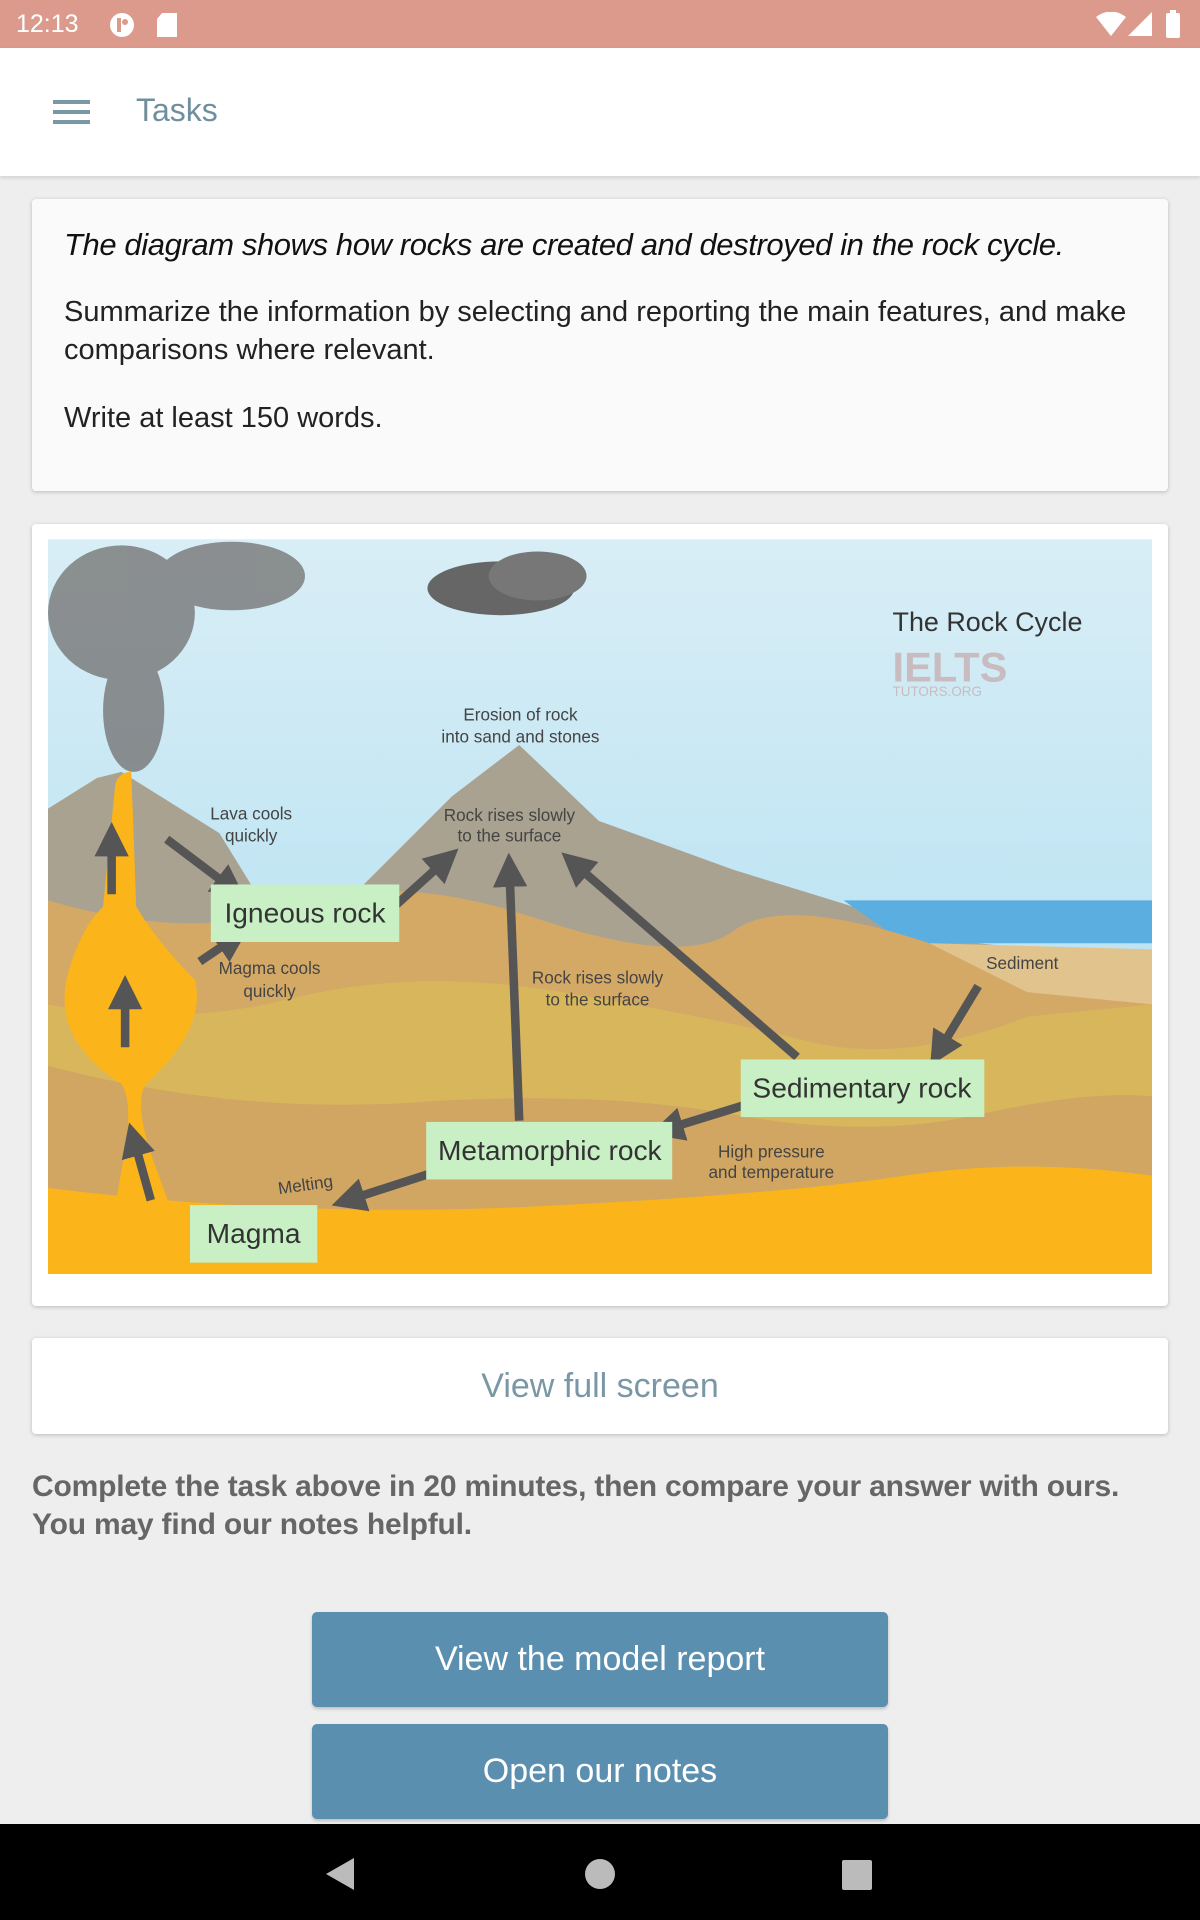  What do you see at coordinates (167, 25) in the screenshot?
I see `sd-card-icon` at bounding box center [167, 25].